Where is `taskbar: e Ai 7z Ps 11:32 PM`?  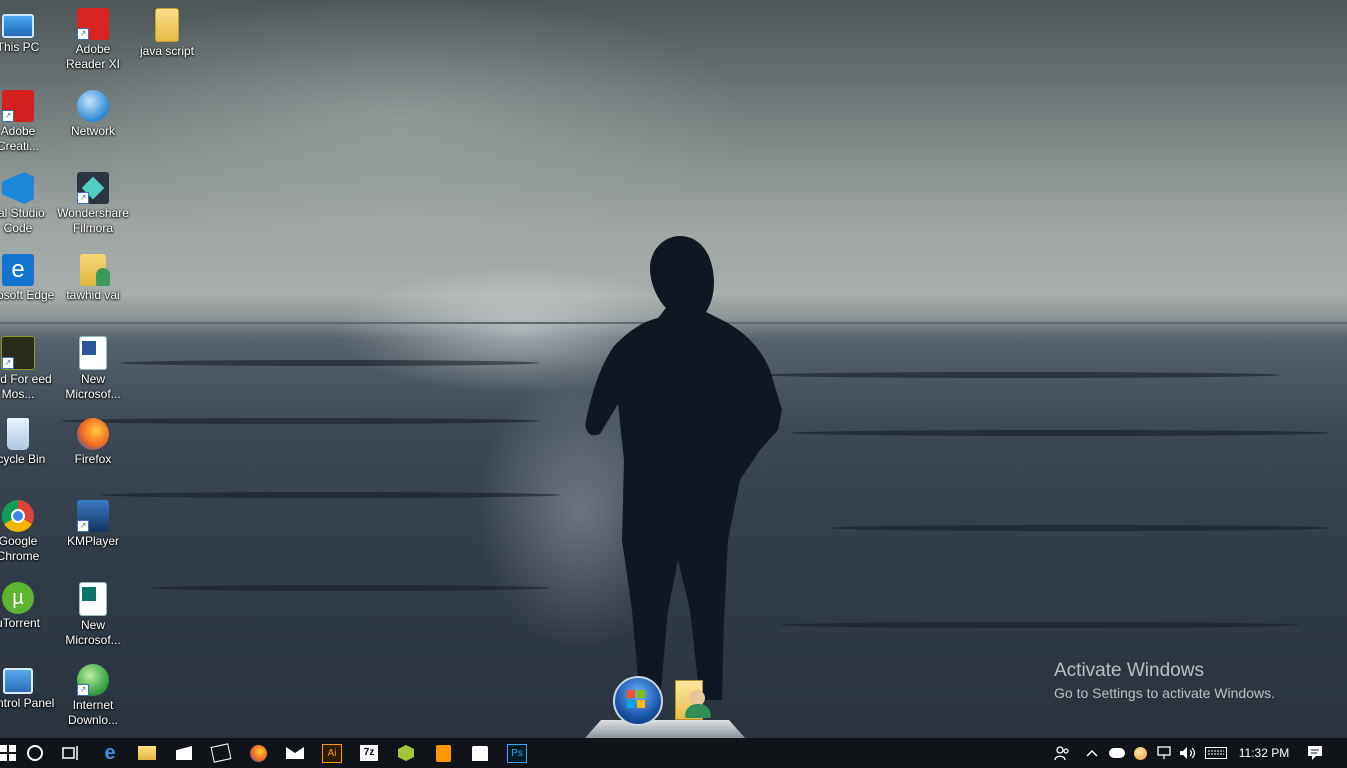
taskbar: e Ai 7z Ps 11:32 PM is located at coordinates (673, 753).